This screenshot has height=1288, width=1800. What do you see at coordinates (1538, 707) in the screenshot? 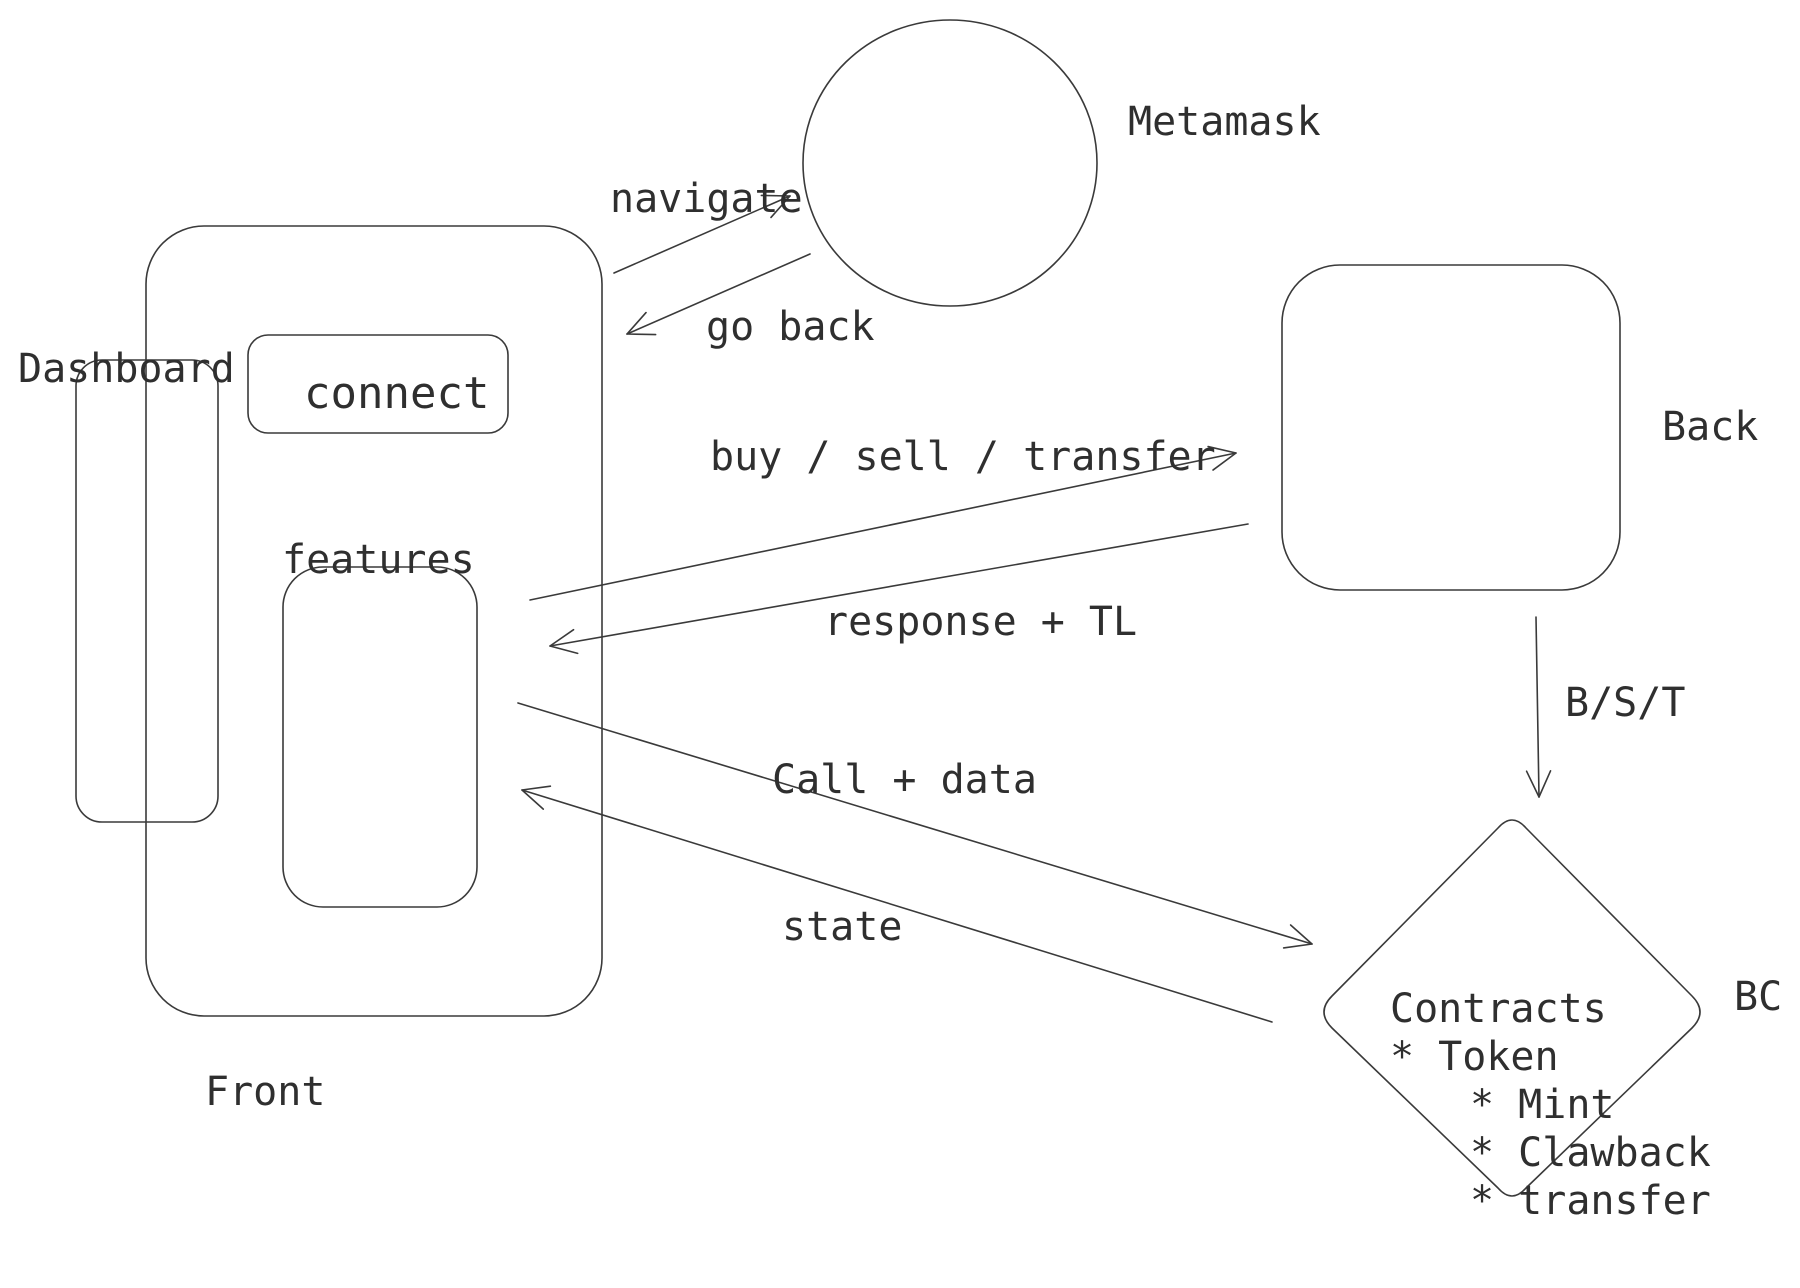
I see `bst-arrow` at bounding box center [1538, 707].